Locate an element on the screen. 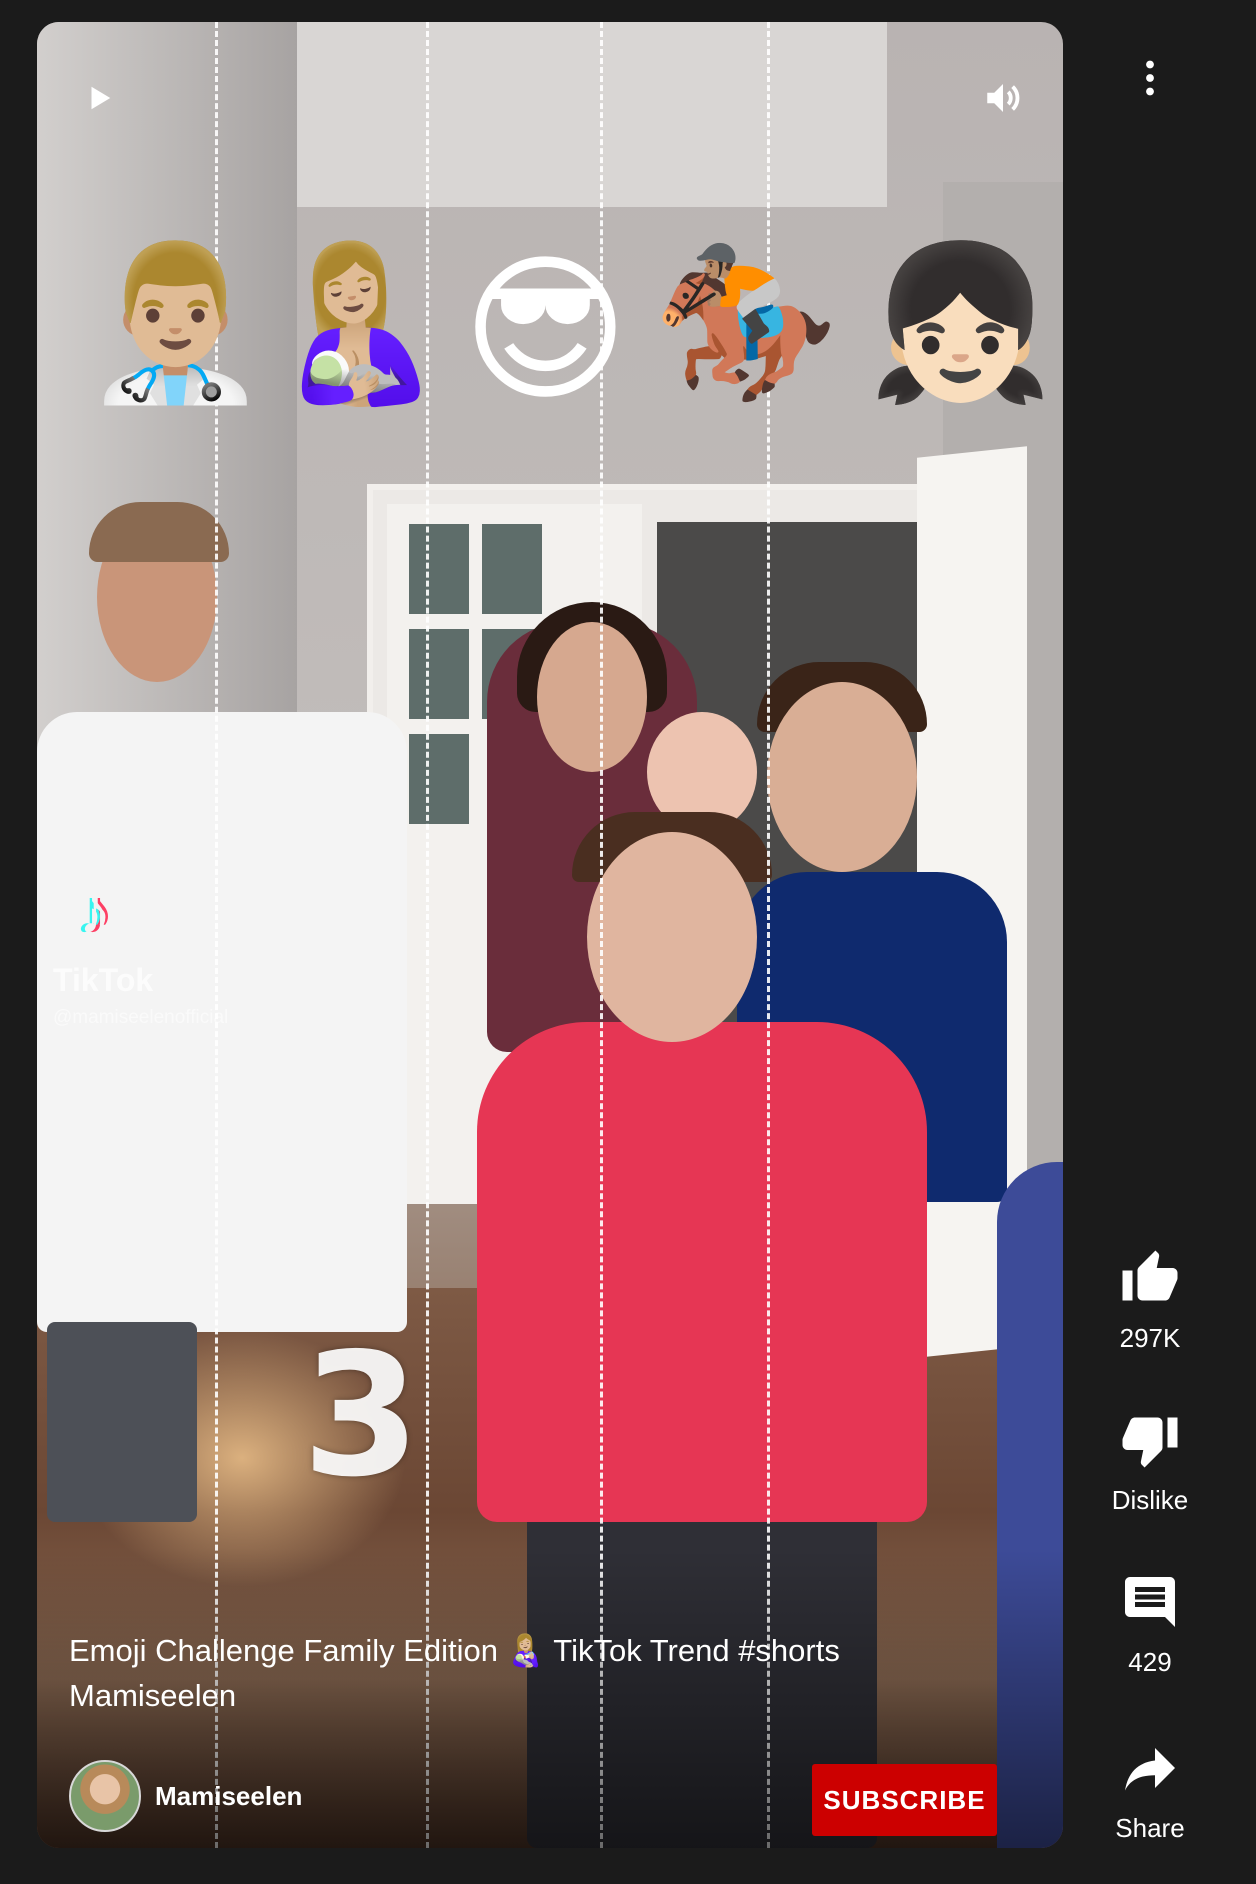 This screenshot has width=1256, height=1884. comments-button: 429 is located at coordinates (1150, 1625).